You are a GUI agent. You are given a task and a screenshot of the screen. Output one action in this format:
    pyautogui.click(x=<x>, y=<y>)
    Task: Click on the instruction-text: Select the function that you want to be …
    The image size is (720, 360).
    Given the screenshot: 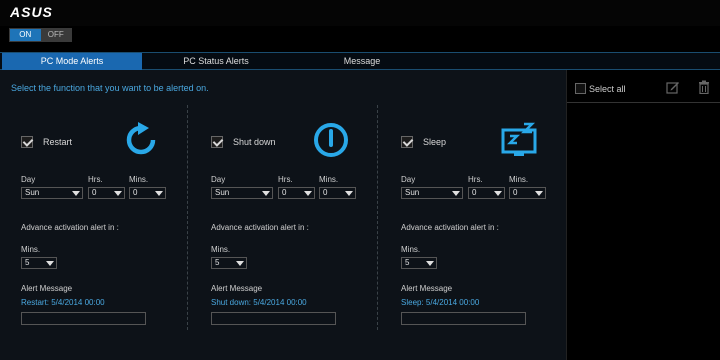 What is the action you would take?
    pyautogui.click(x=110, y=88)
    